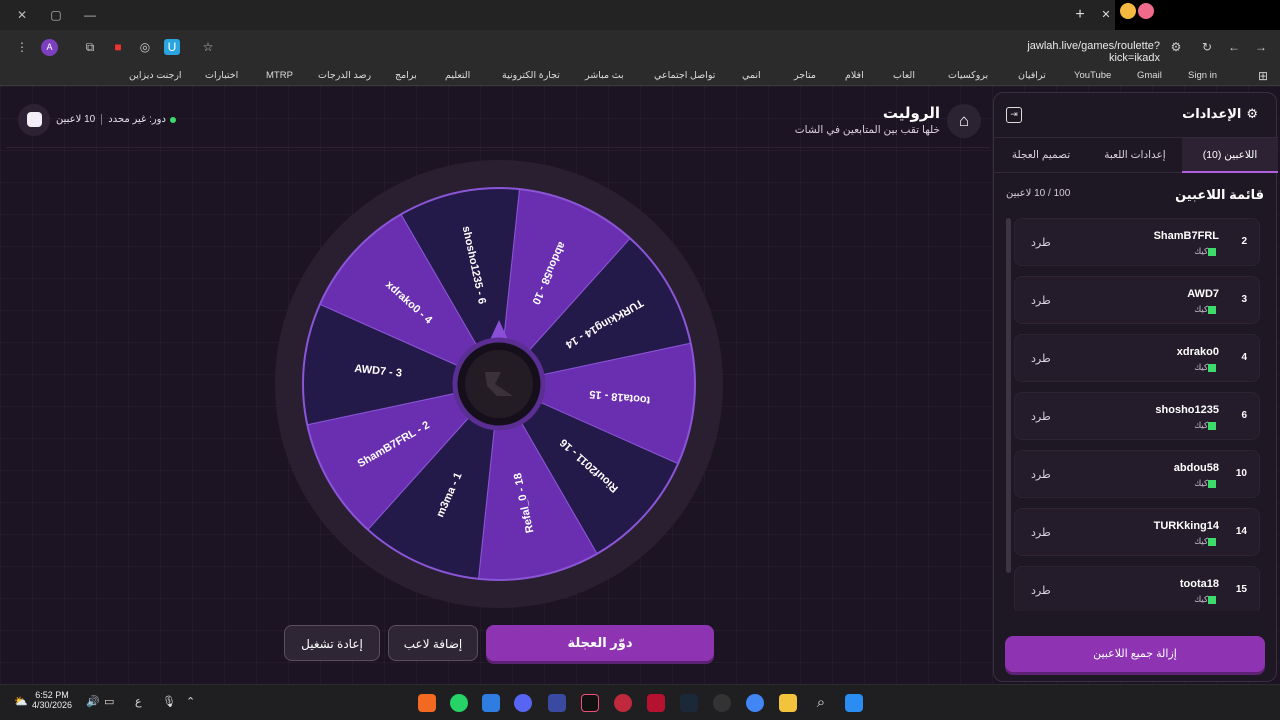  Describe the element at coordinates (805, 75) in the screenshot. I see `bookmark-item: متاجر` at that location.